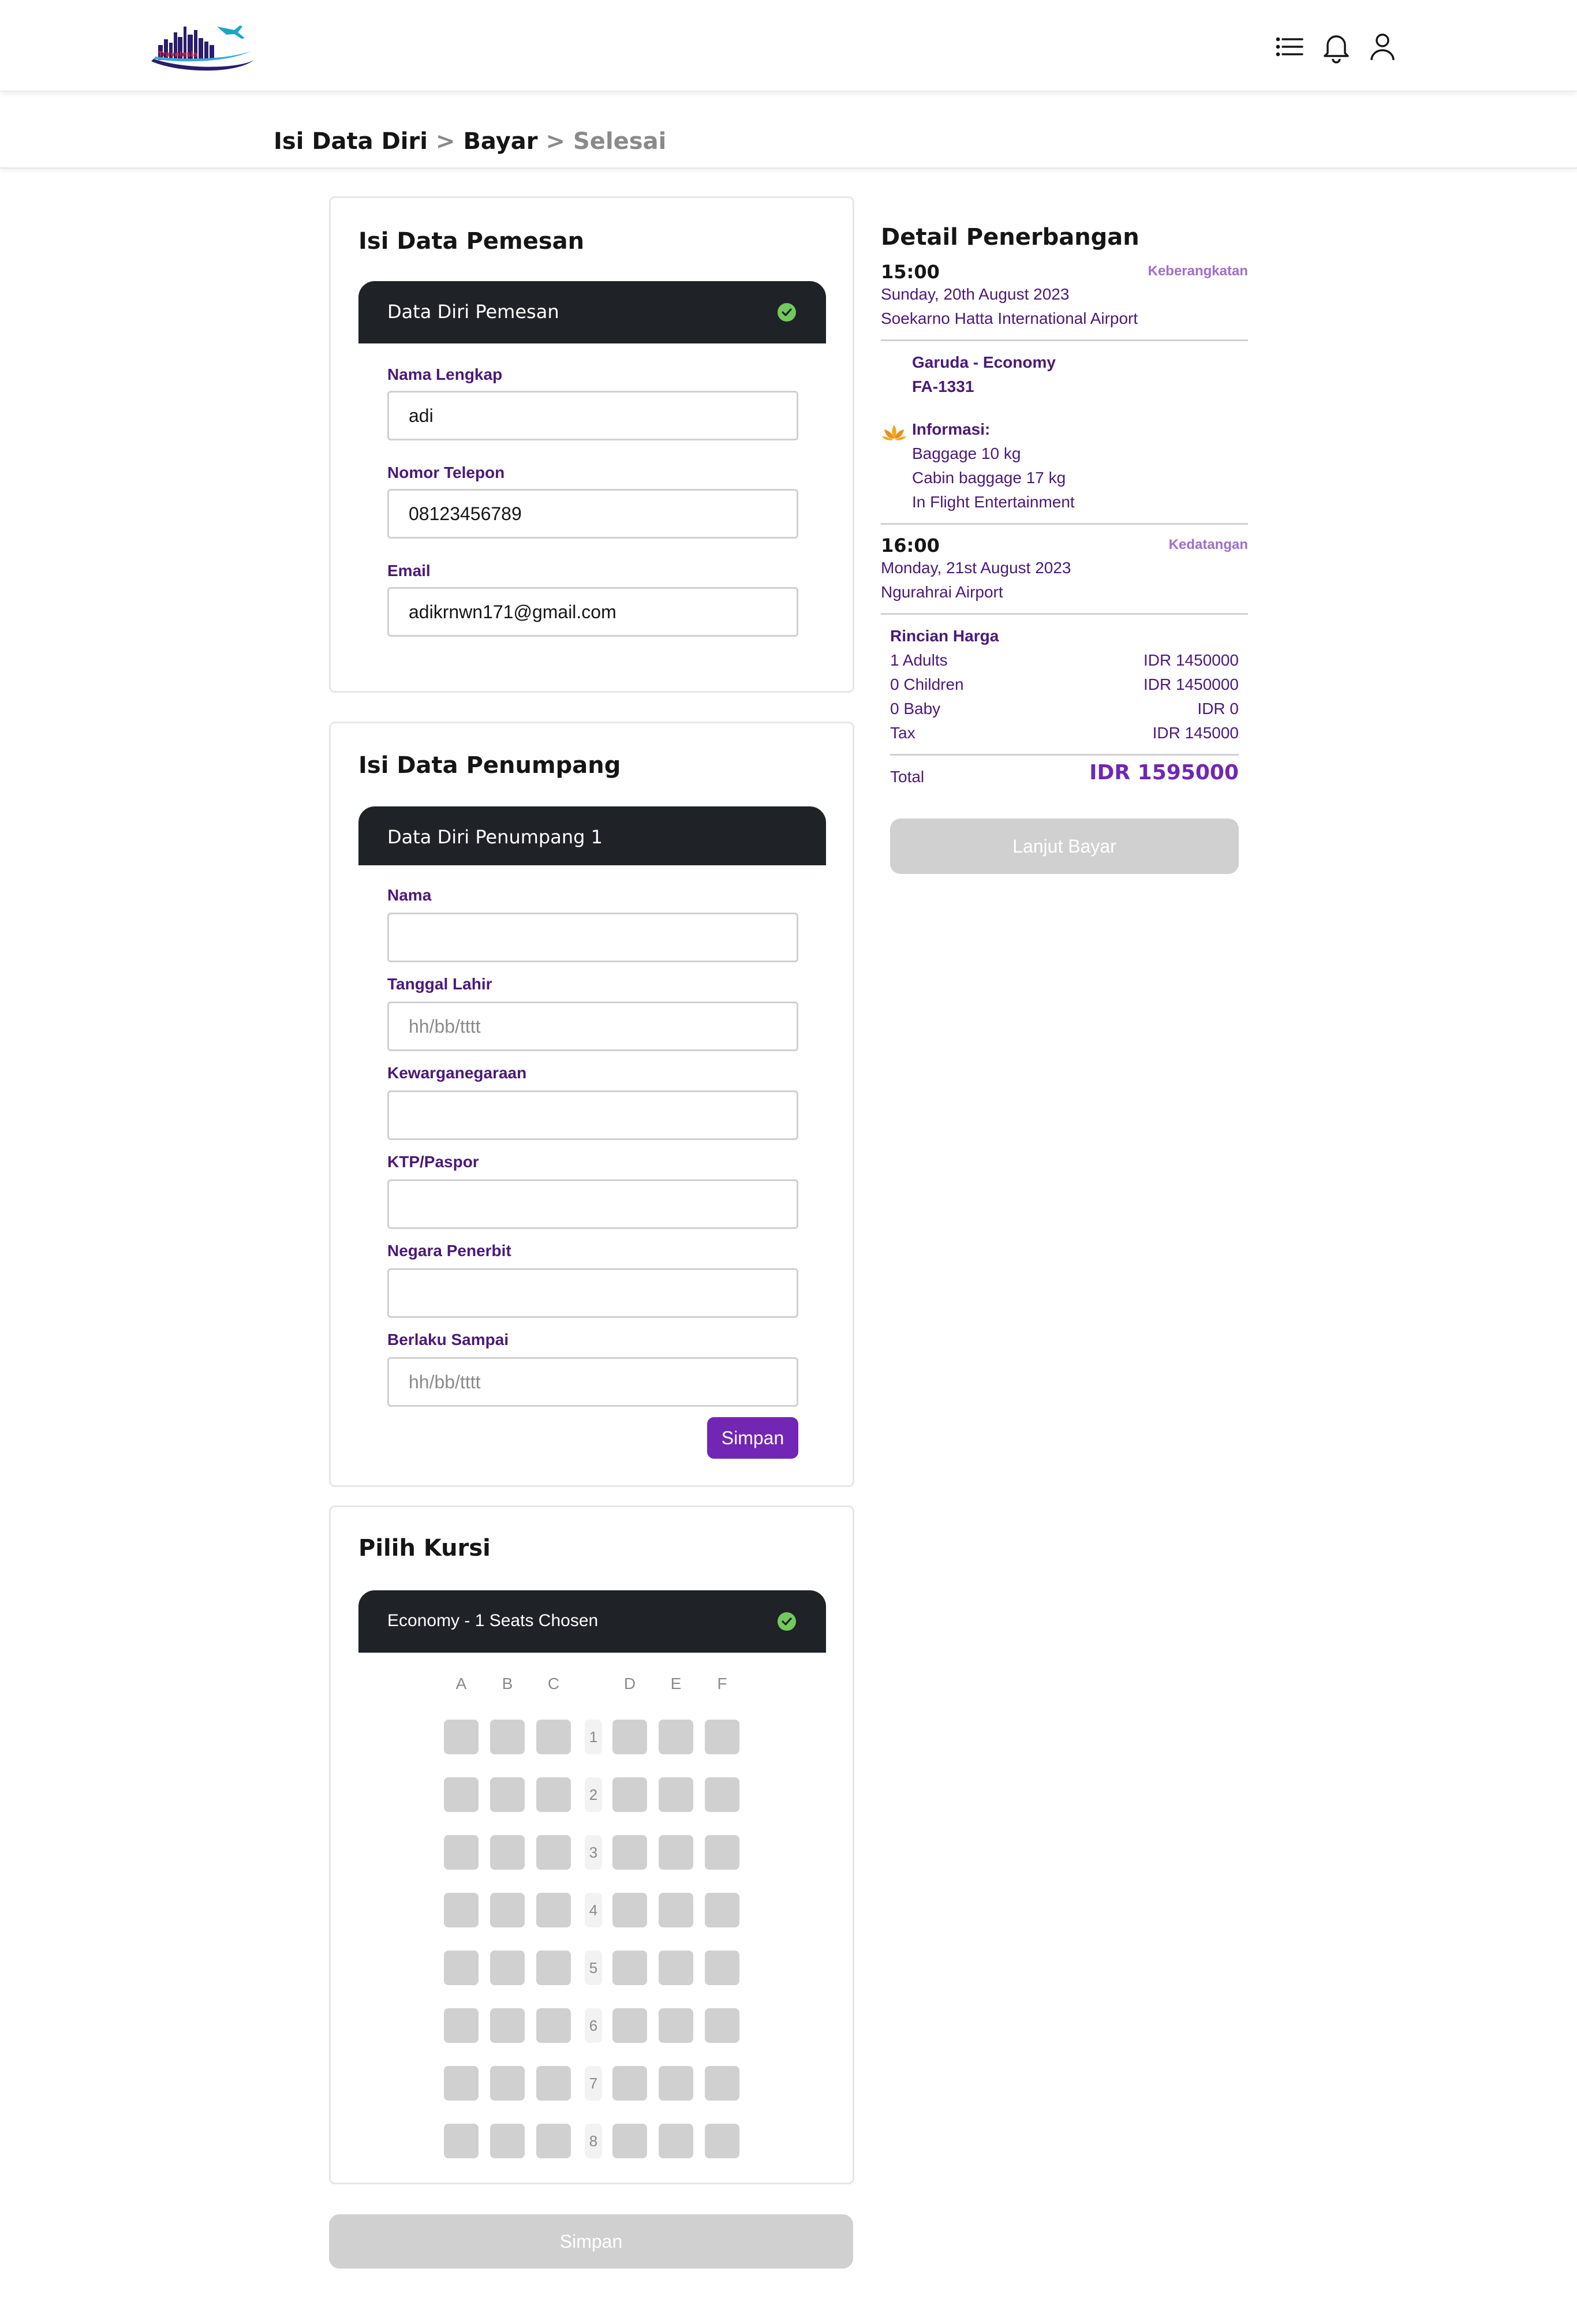  I want to click on breadcrumb: Isi Data Diri > Bayar > Selesai, so click(470, 141).